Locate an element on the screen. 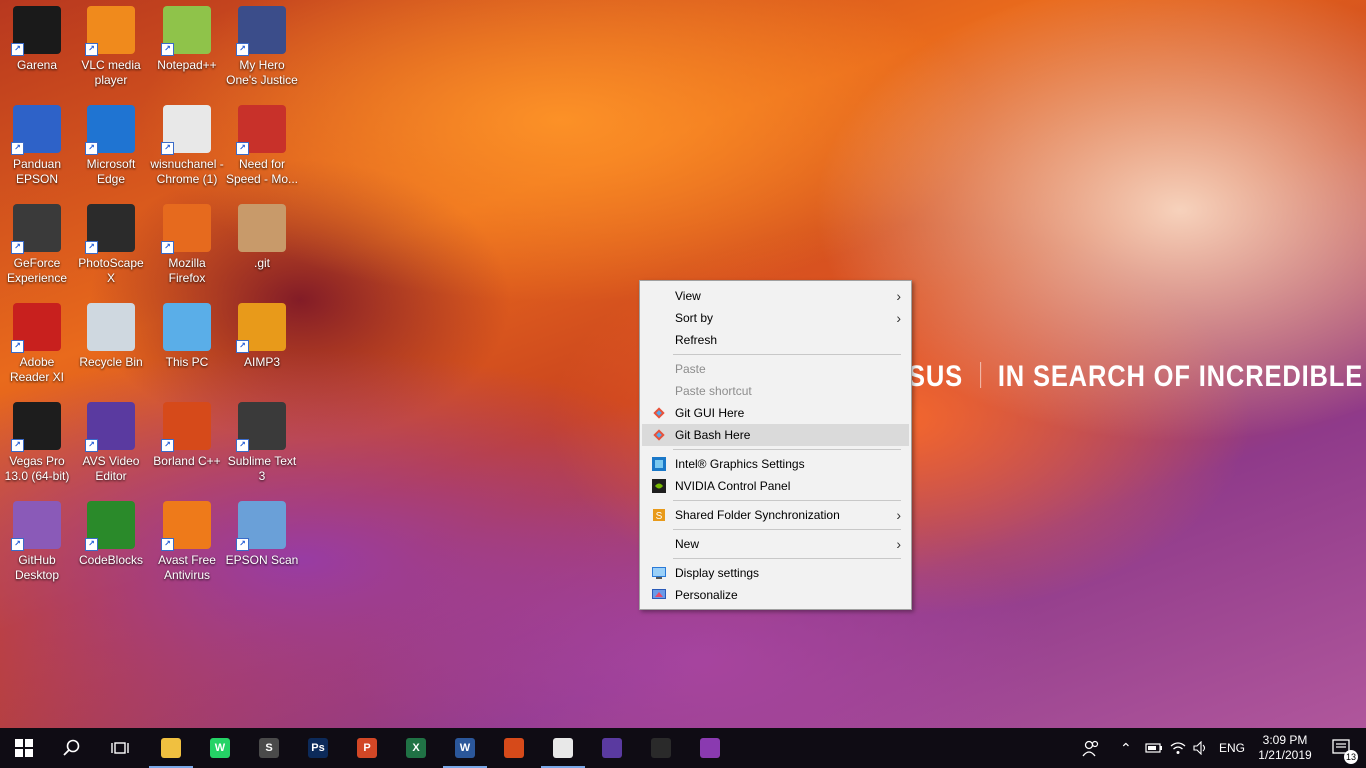 The width and height of the screenshot is (1366, 768). desktop-icon-label: This PC is located at coordinates (187, 362).